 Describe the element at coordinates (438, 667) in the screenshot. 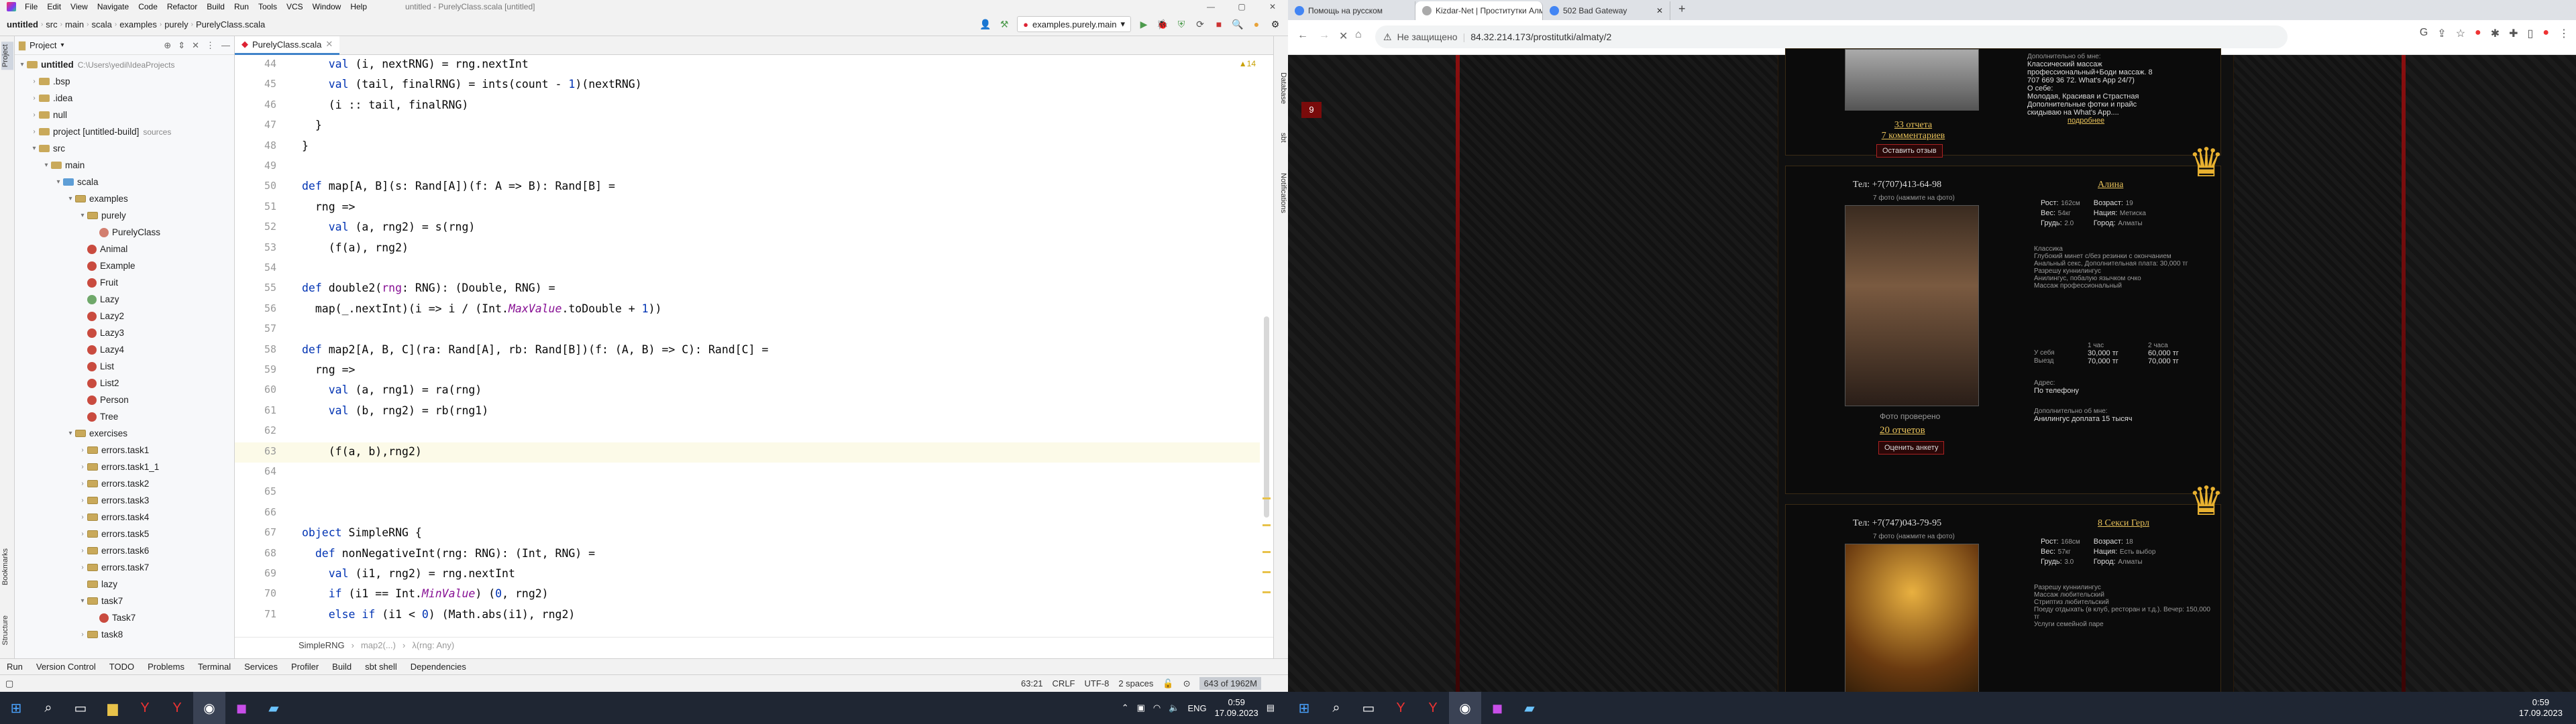

I see `tool-window-dependencies: Dependencies` at that location.